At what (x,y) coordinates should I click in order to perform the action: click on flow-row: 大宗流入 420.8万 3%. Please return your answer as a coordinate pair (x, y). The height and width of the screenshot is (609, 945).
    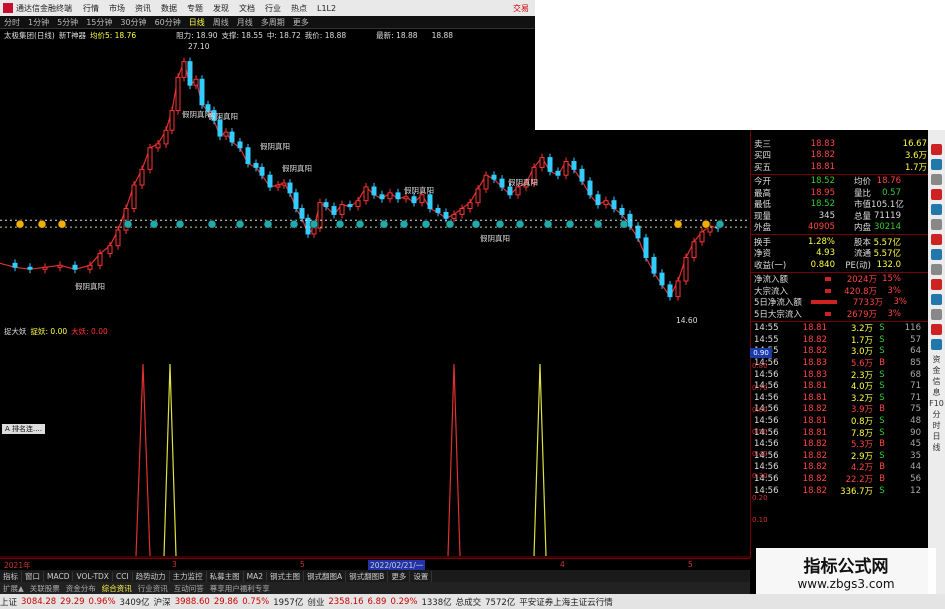
    Looking at the image, I should click on (839, 291).